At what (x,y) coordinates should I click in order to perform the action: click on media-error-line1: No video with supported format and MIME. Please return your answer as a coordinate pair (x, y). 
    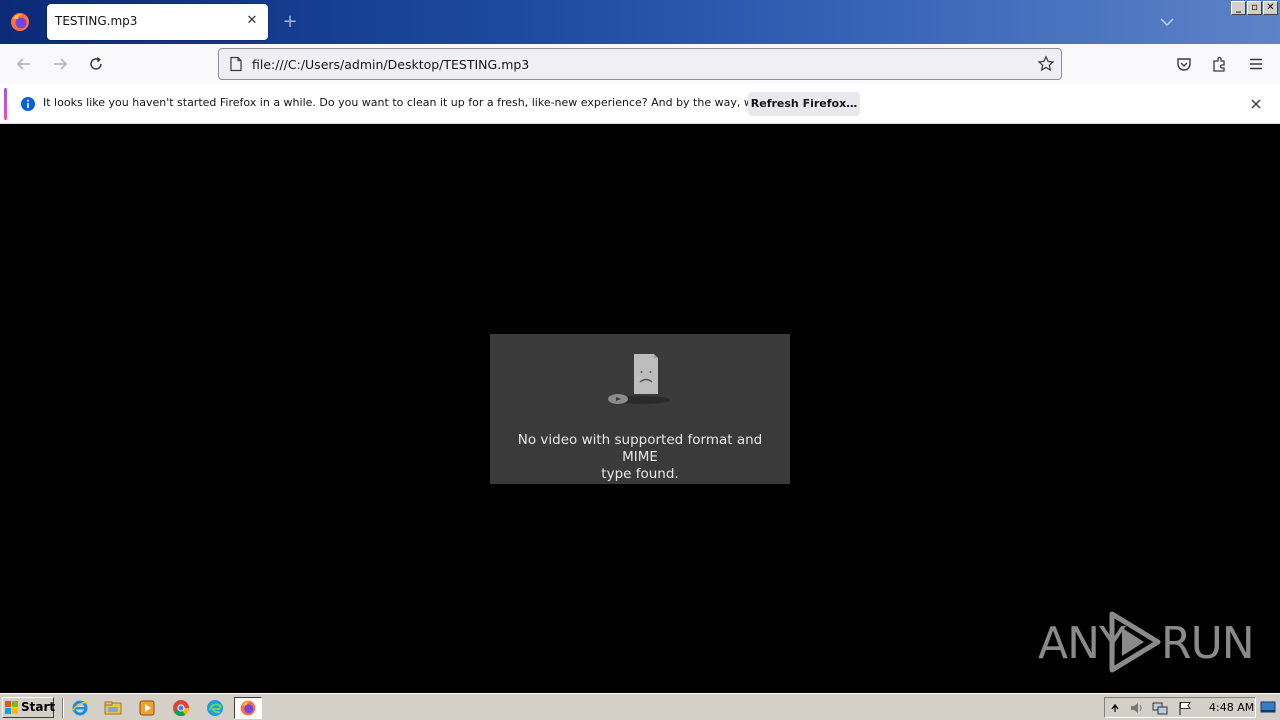
    Looking at the image, I should click on (640, 448).